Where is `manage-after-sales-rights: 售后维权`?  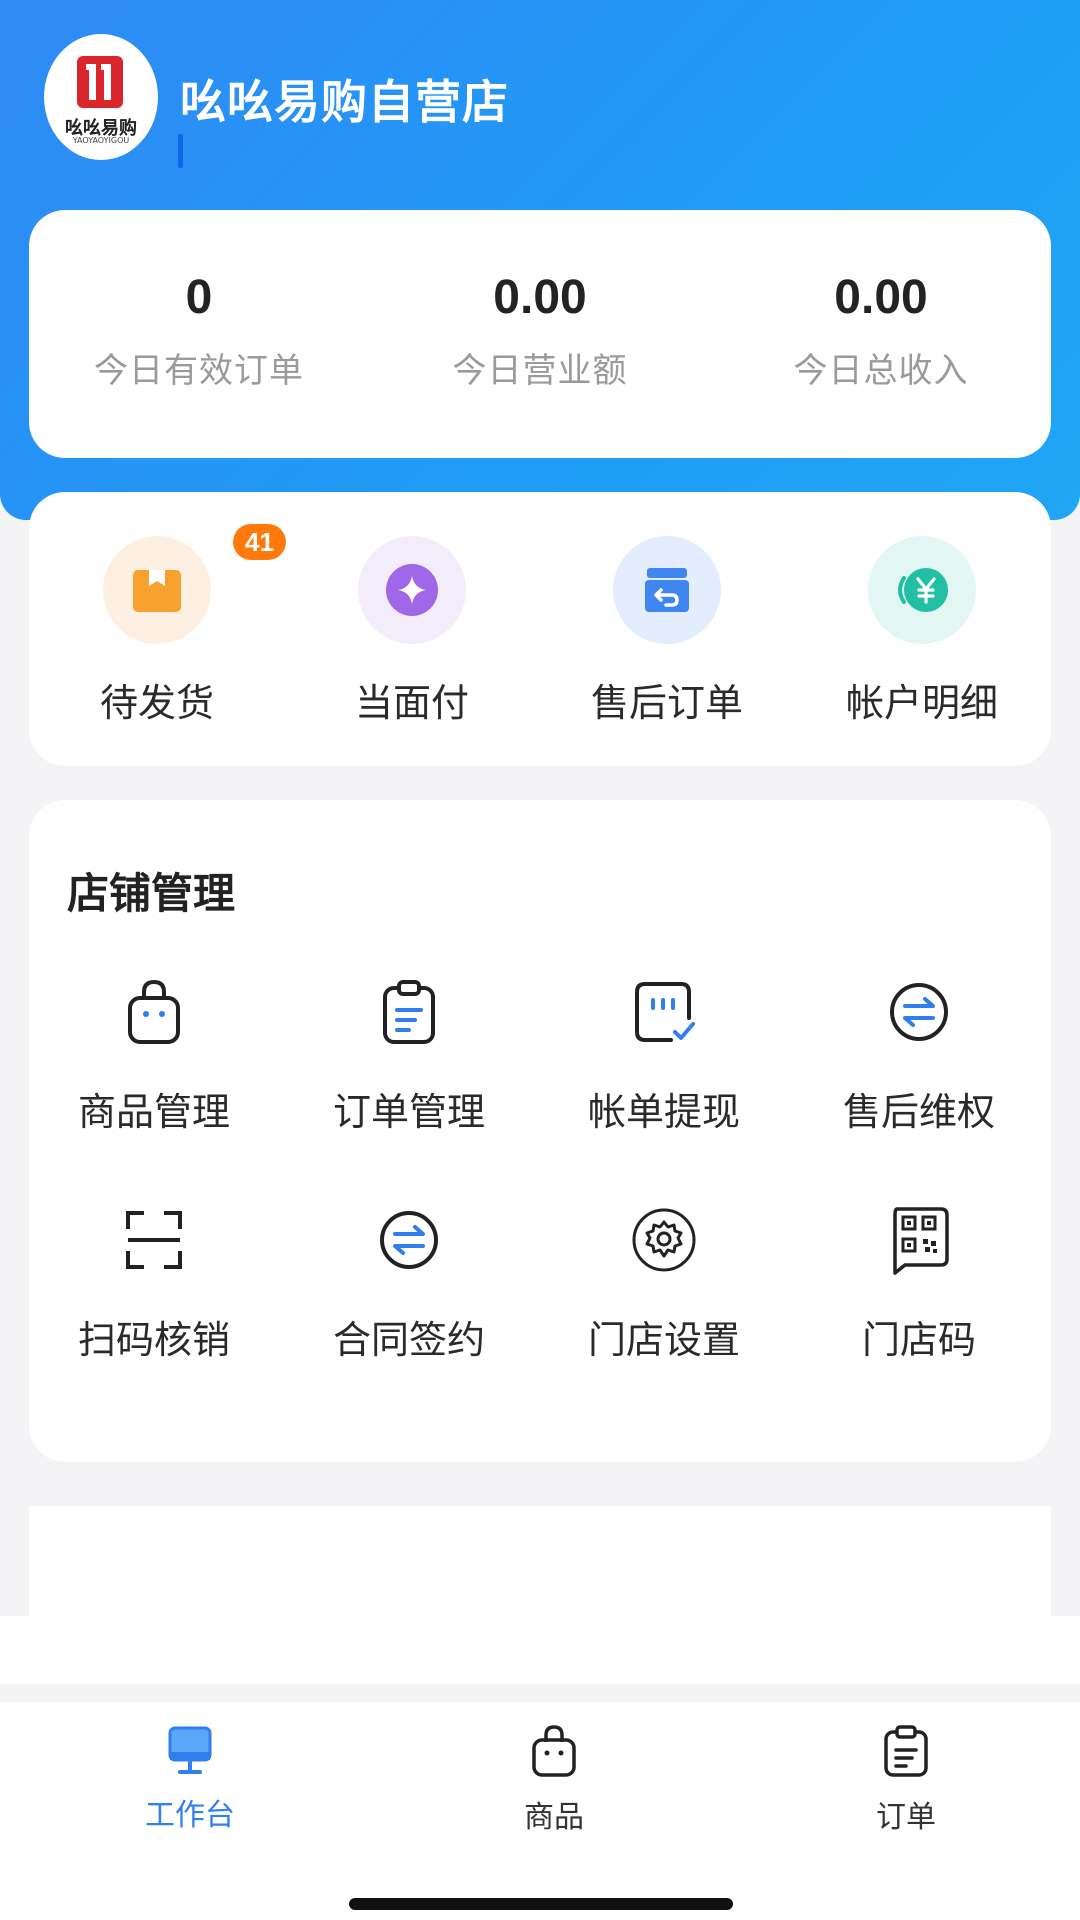 manage-after-sales-rights: 售后维权 is located at coordinates (919, 1056).